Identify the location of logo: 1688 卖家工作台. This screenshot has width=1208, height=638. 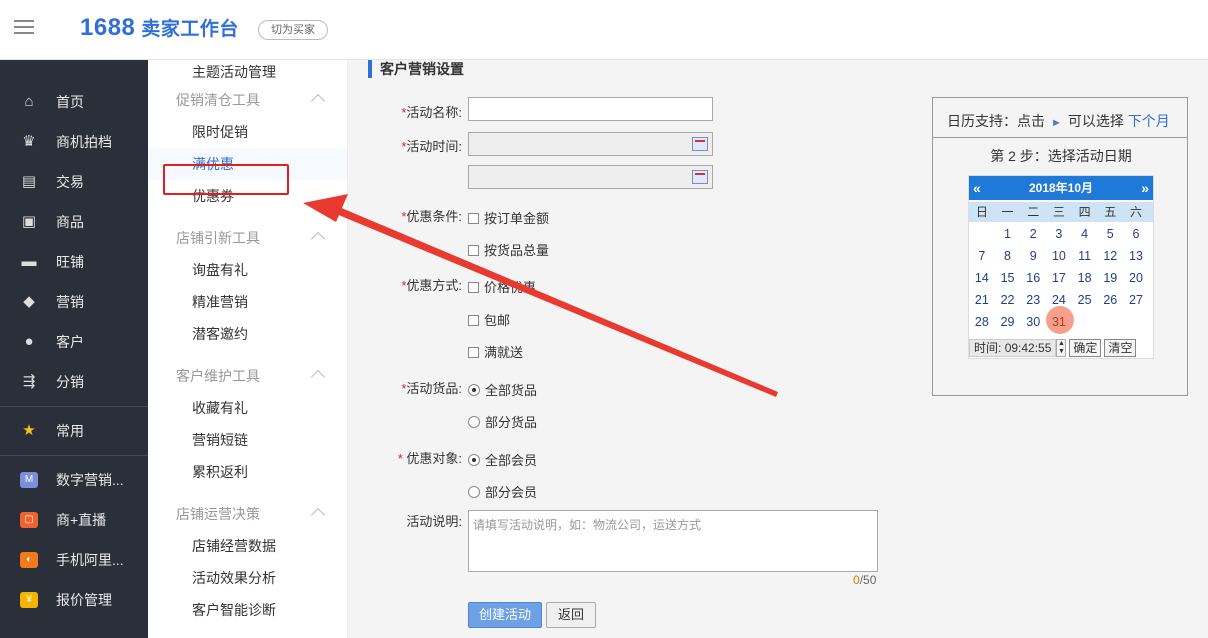
(159, 28).